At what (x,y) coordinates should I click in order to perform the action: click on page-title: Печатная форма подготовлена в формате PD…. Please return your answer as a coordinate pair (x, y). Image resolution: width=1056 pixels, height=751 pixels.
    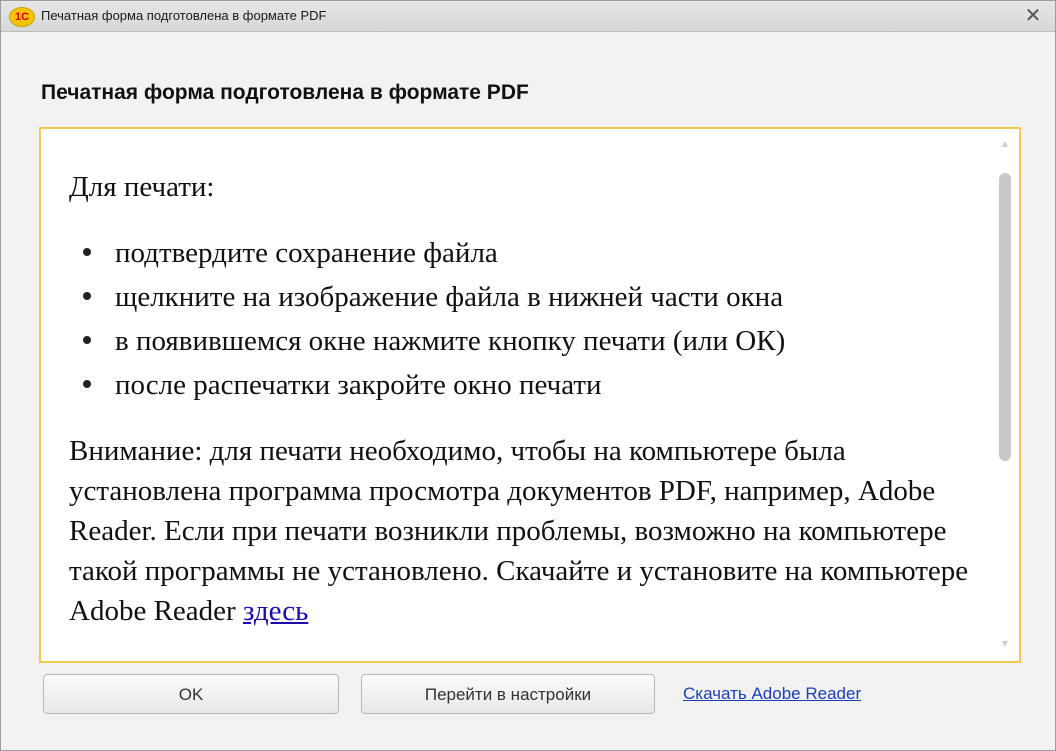
    Looking at the image, I should click on (285, 92).